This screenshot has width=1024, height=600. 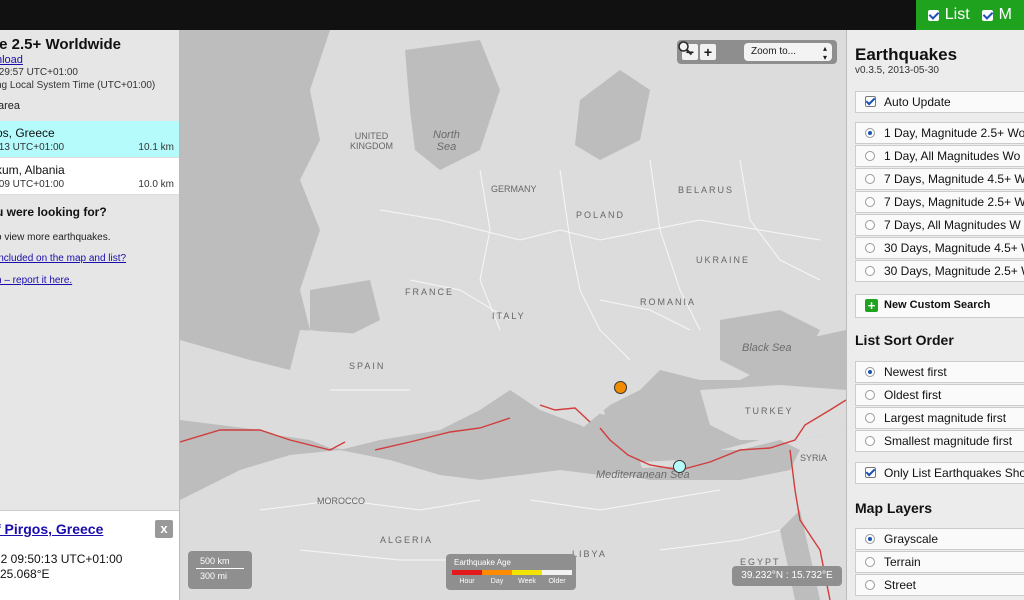 What do you see at coordinates (341, 501) in the screenshot?
I see `label-morocco: MOROCCO` at bounding box center [341, 501].